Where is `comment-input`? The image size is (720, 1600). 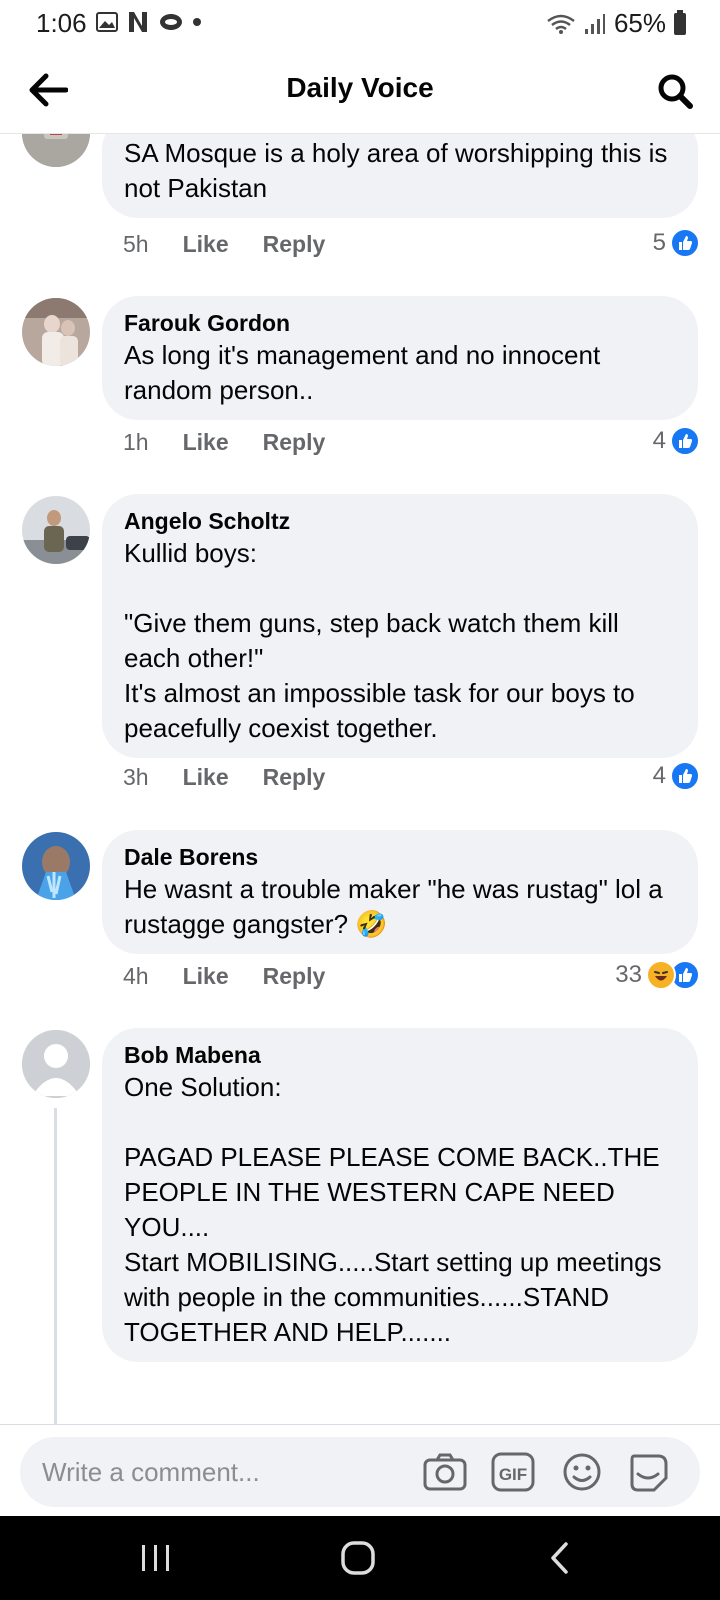 comment-input is located at coordinates (232, 1472).